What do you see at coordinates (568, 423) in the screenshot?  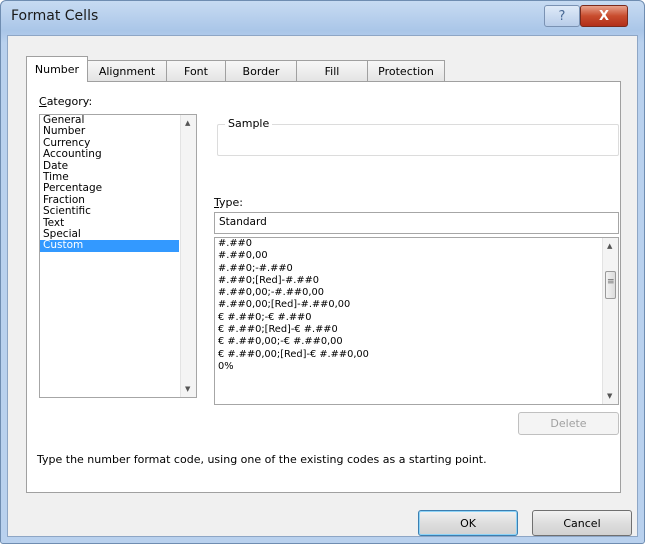 I see `delete-button: Delete` at bounding box center [568, 423].